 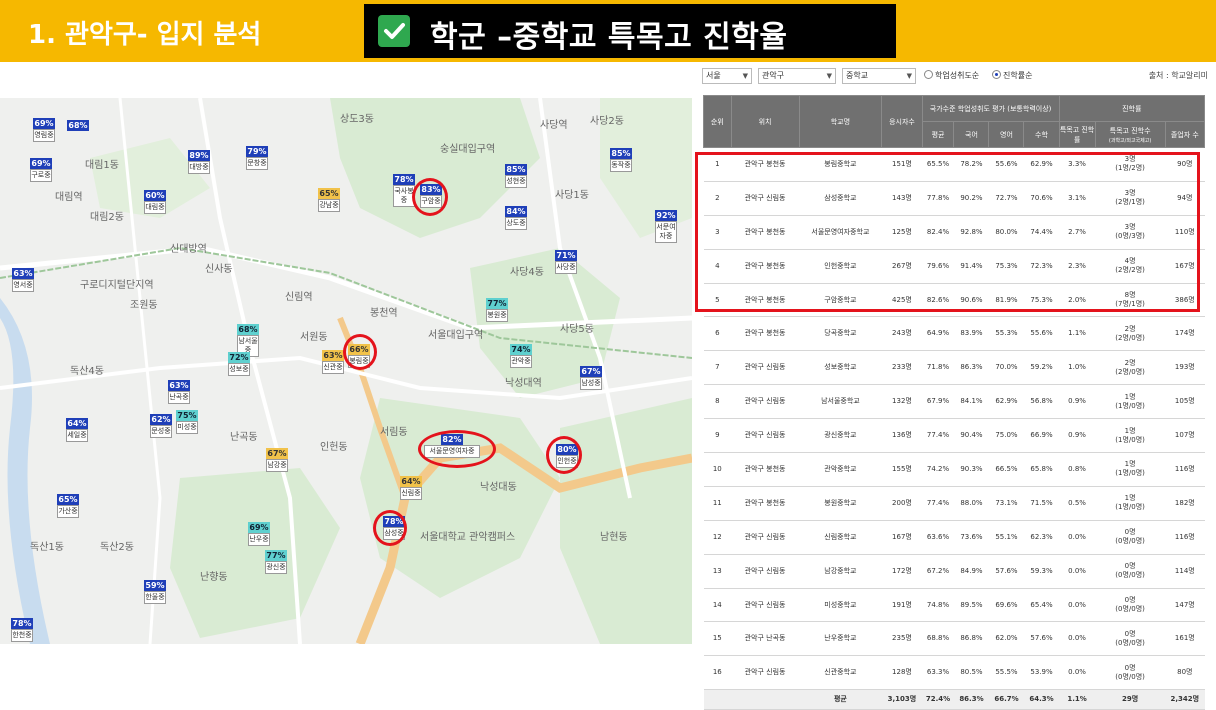 What do you see at coordinates (717, 121) in the screenshot?
I see `col-rank: 순위` at bounding box center [717, 121].